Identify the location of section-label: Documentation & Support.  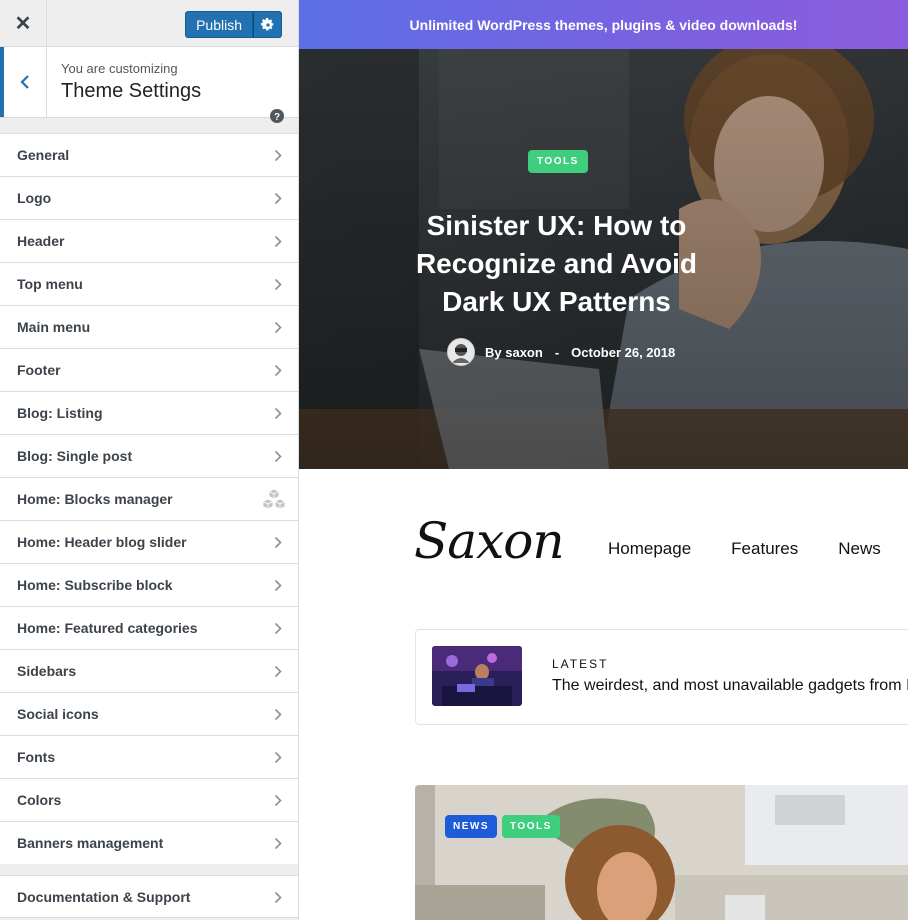
(104, 896).